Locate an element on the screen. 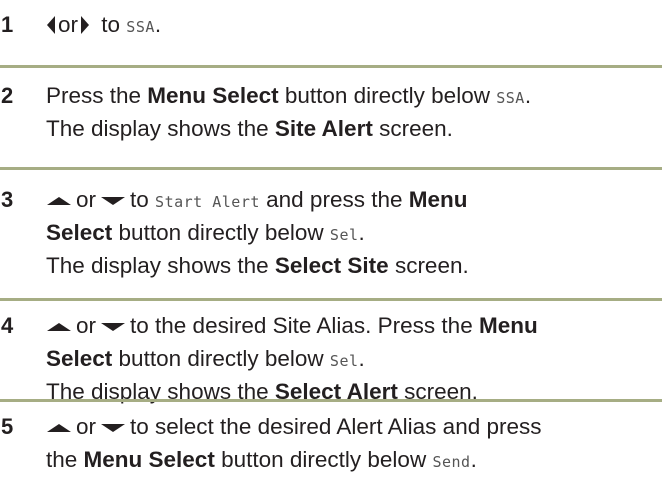 The image size is (662, 479). step-line: The display shows the Site Alert screen. is located at coordinates (351, 128).